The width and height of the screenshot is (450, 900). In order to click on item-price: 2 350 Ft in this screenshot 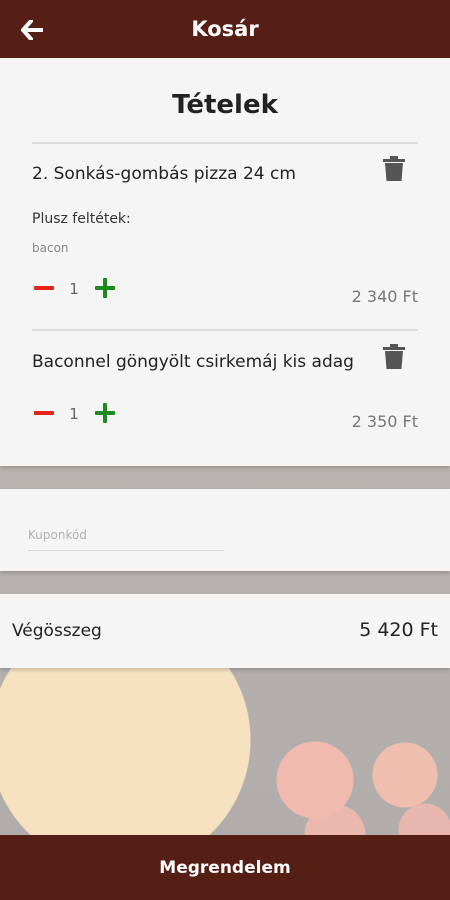, I will do `click(384, 421)`.